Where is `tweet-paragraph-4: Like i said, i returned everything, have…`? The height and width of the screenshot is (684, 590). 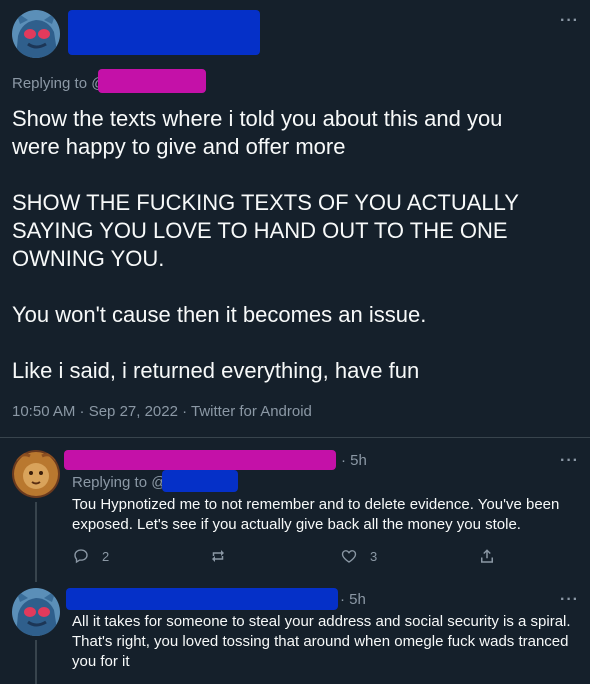 tweet-paragraph-4: Like i said, i returned everything, have… is located at coordinates (216, 370).